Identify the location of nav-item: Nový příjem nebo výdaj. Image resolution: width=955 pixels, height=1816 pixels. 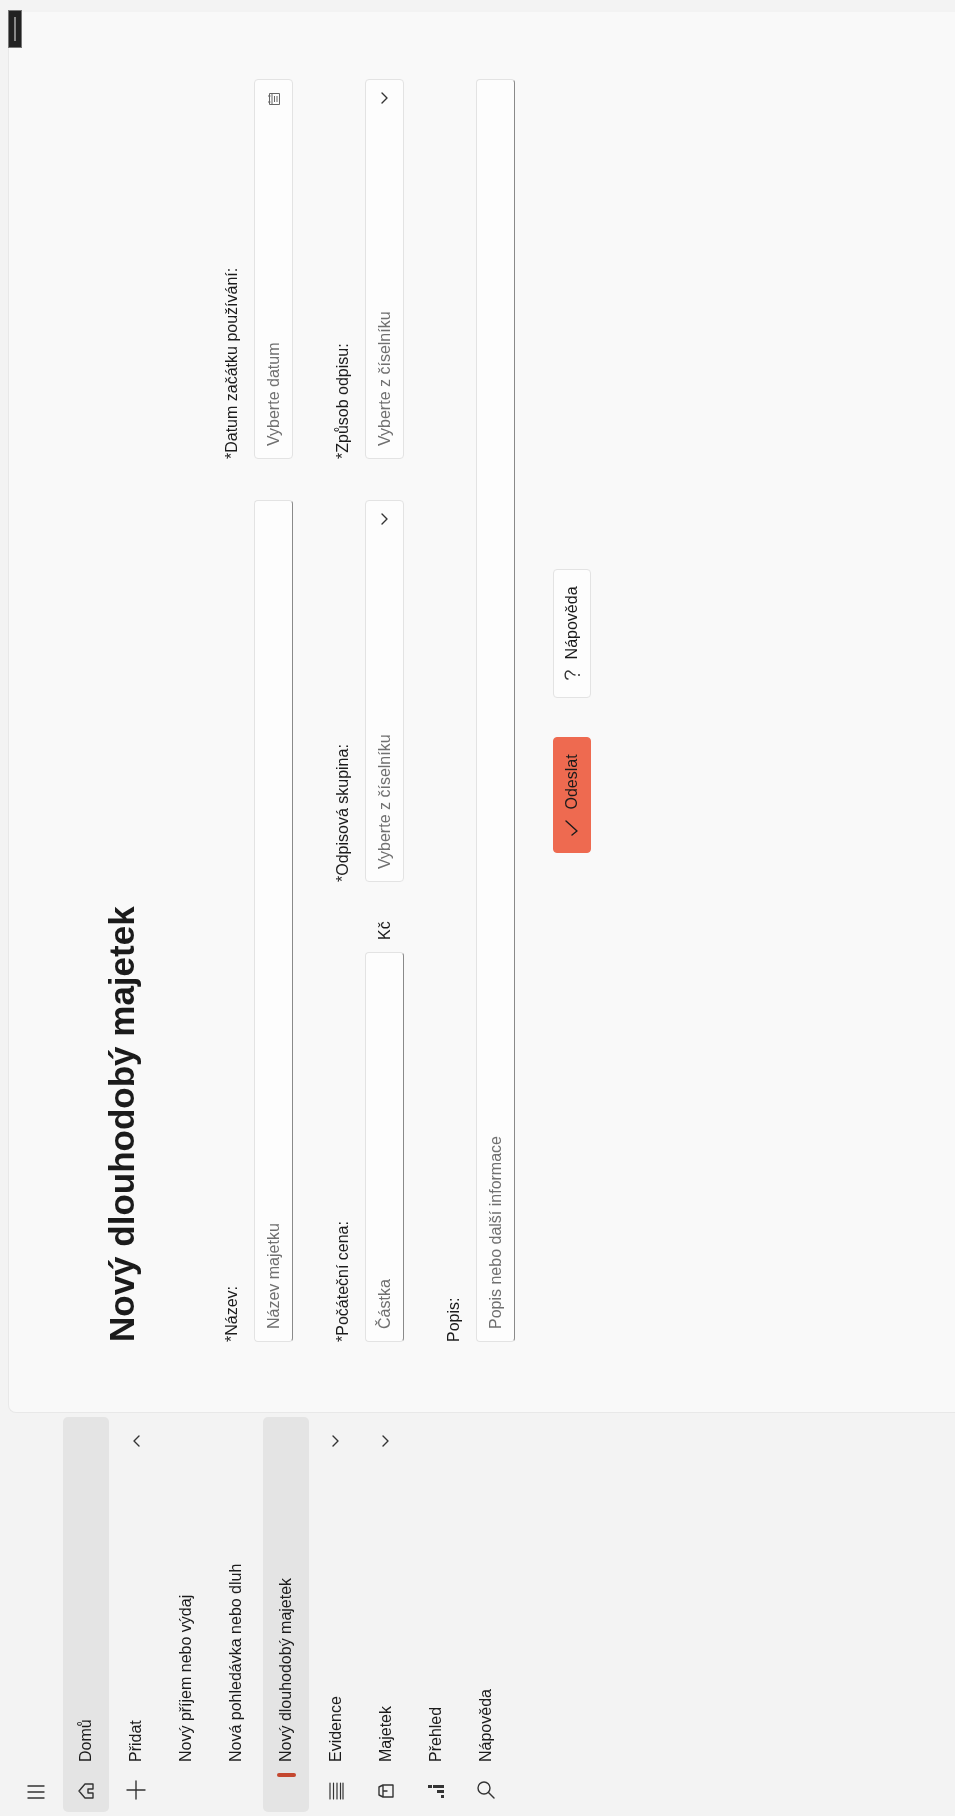
(186, 1614).